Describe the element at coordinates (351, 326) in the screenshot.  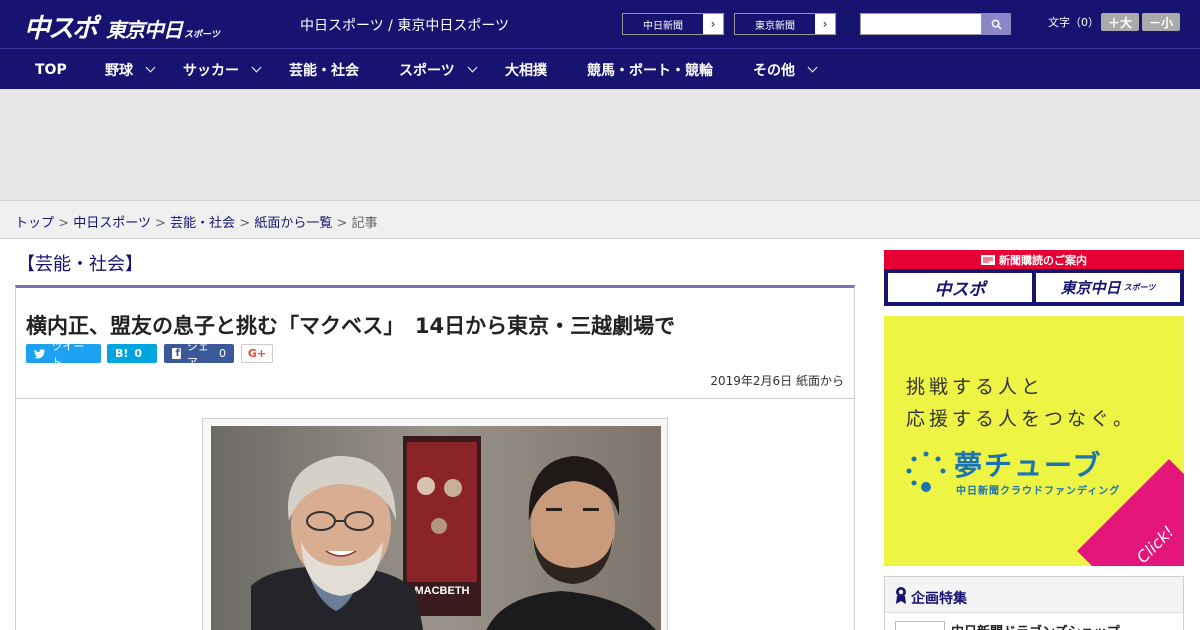
I see `article-headline: 横内正、盟友の息子と挑む「マクベス」 14日から東京・三越劇場で` at that location.